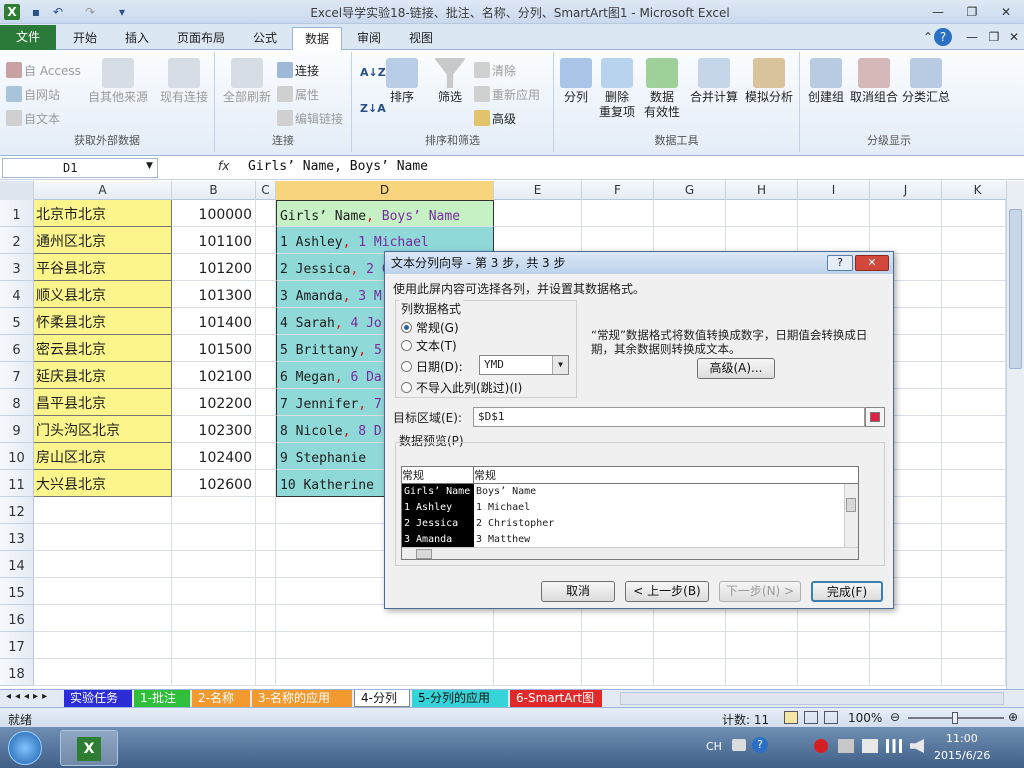  What do you see at coordinates (28, 696) in the screenshot?
I see `sheet-nav-arrows-icon: ◂◂◂▸▸` at bounding box center [28, 696].